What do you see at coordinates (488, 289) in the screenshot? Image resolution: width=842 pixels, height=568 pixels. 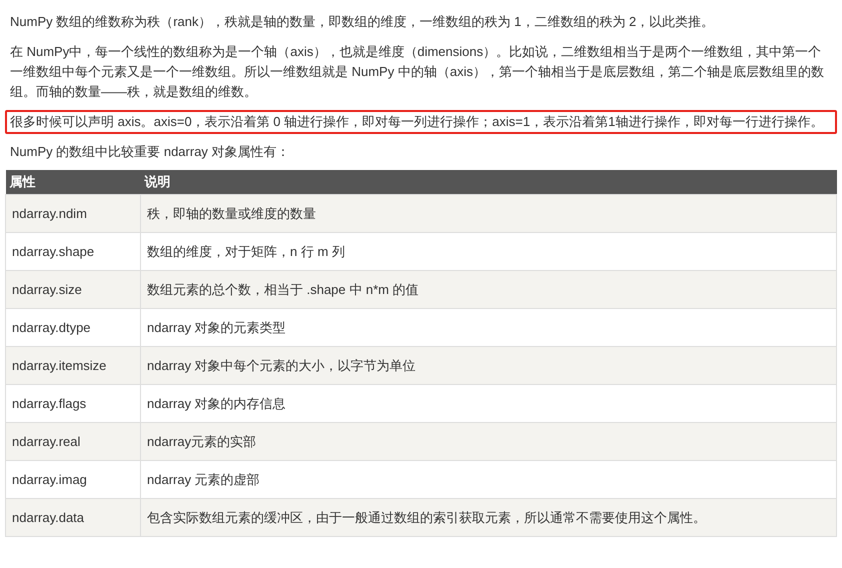 I see `table-cell: 数组元素的总个数，相当于 .shape 中 n*m 的值` at bounding box center [488, 289].